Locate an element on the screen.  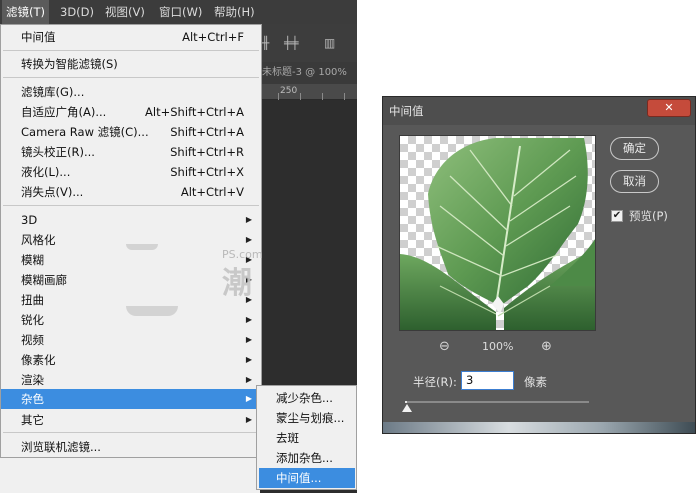
dialog-title: 中间值 is located at coordinates (406, 111).